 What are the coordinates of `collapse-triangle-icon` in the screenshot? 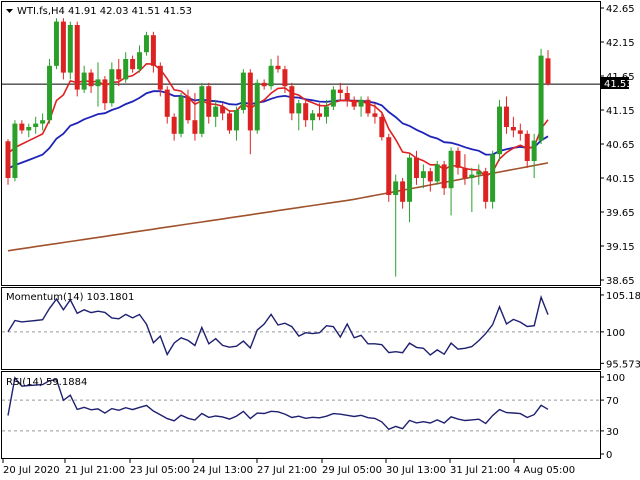 It's located at (9, 11).